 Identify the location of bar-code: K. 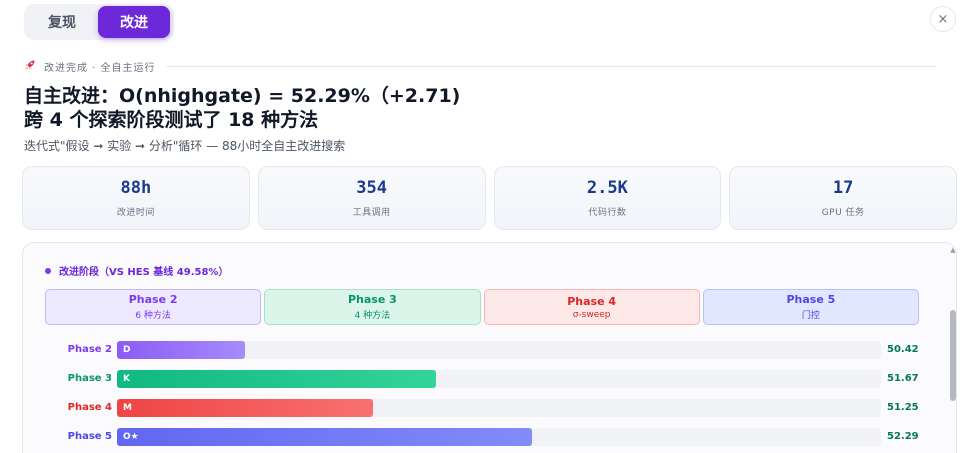
(126, 379).